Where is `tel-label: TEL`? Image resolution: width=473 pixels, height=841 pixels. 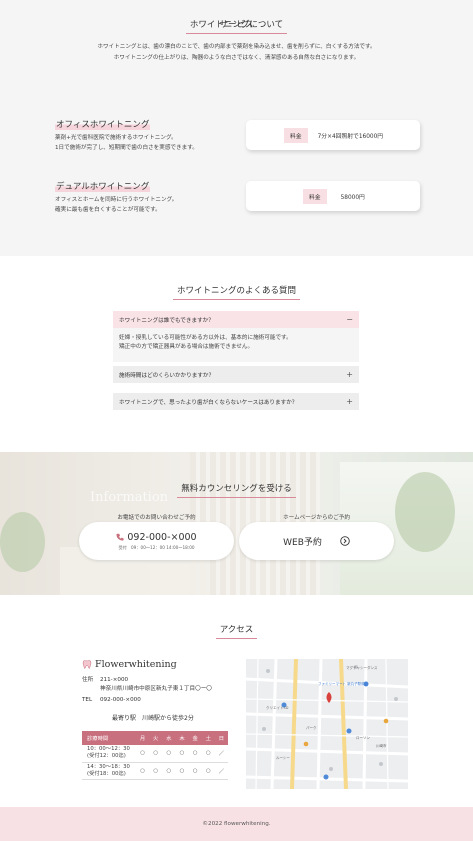
tel-label: TEL is located at coordinates (87, 700).